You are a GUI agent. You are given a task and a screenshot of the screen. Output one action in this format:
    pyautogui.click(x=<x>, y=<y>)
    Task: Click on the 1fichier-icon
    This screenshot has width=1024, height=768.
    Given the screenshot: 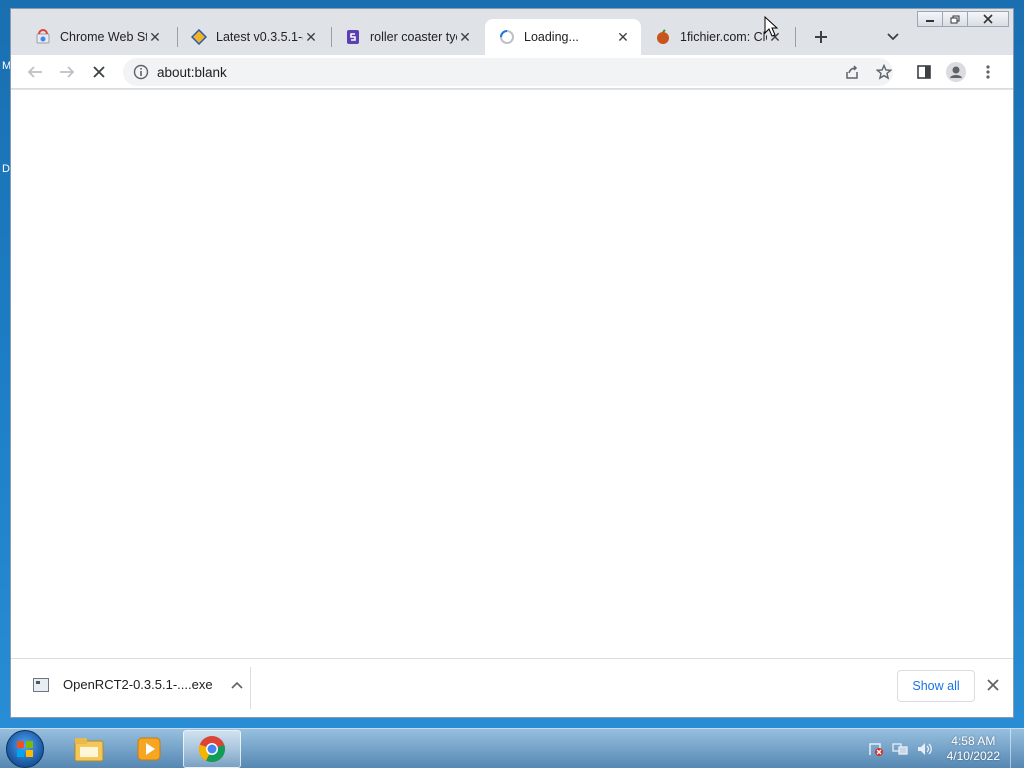 What is the action you would take?
    pyautogui.click(x=663, y=37)
    